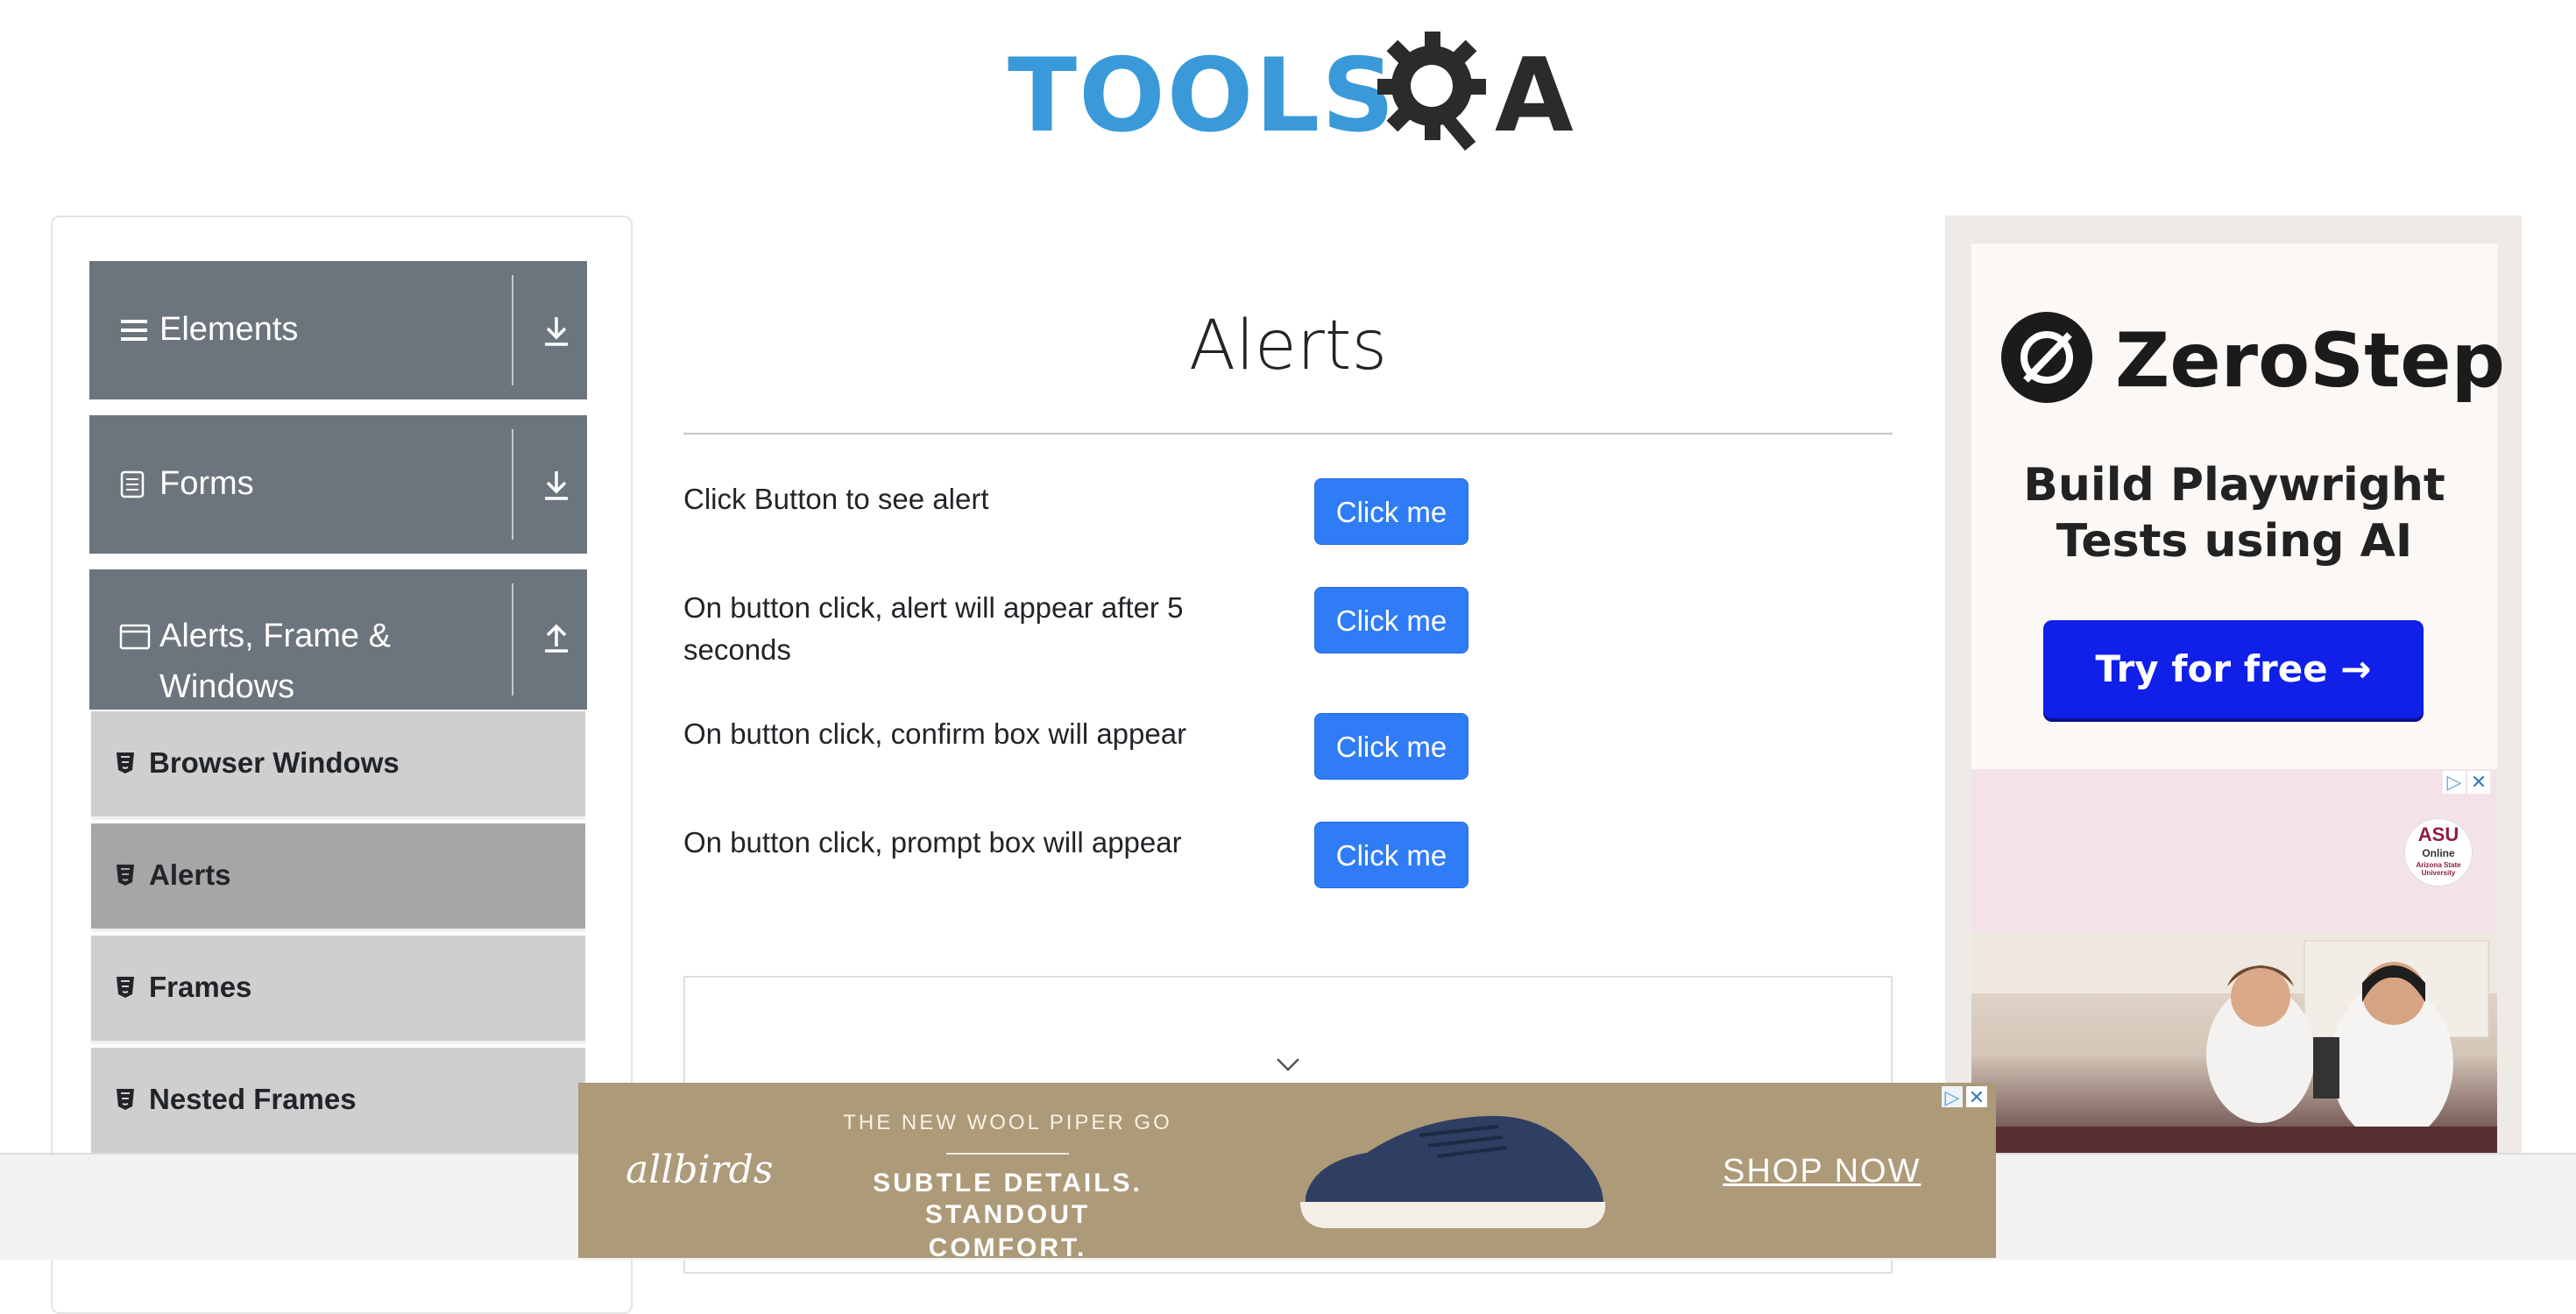 The image size is (2576, 1314). Describe the element at coordinates (1008, 1183) in the screenshot. I see `allbirds-headline-1: SUBTLE DETAILS.` at that location.